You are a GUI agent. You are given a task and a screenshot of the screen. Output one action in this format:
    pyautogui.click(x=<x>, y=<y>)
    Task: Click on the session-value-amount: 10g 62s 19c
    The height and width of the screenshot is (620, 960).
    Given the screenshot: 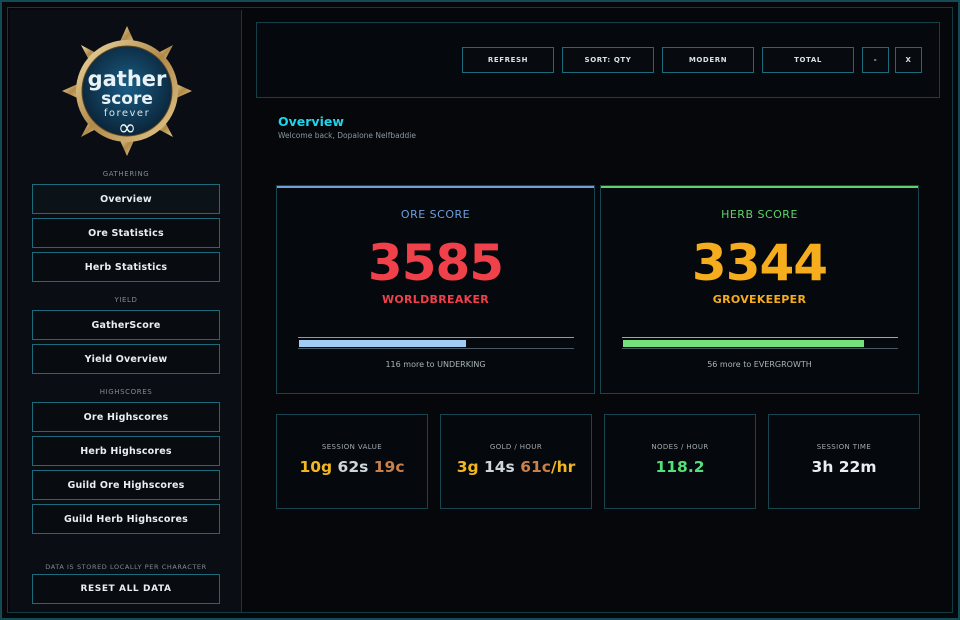 What is the action you would take?
    pyautogui.click(x=352, y=467)
    